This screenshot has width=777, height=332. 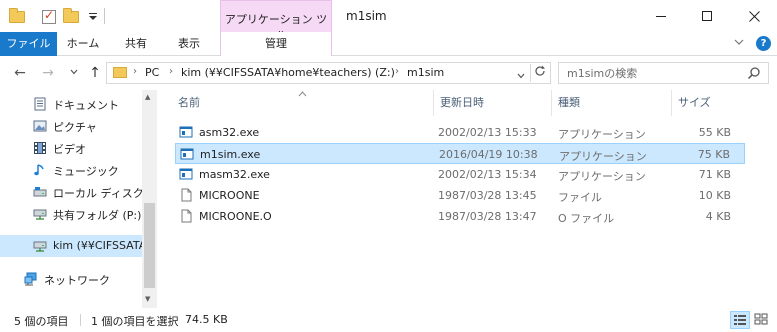 I want to click on large-icons-view-button, so click(x=762, y=320).